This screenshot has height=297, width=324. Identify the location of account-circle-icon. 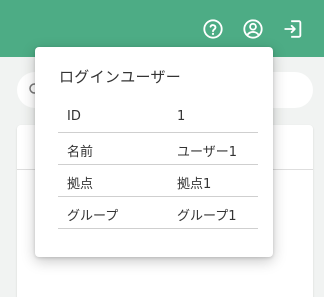
(253, 29).